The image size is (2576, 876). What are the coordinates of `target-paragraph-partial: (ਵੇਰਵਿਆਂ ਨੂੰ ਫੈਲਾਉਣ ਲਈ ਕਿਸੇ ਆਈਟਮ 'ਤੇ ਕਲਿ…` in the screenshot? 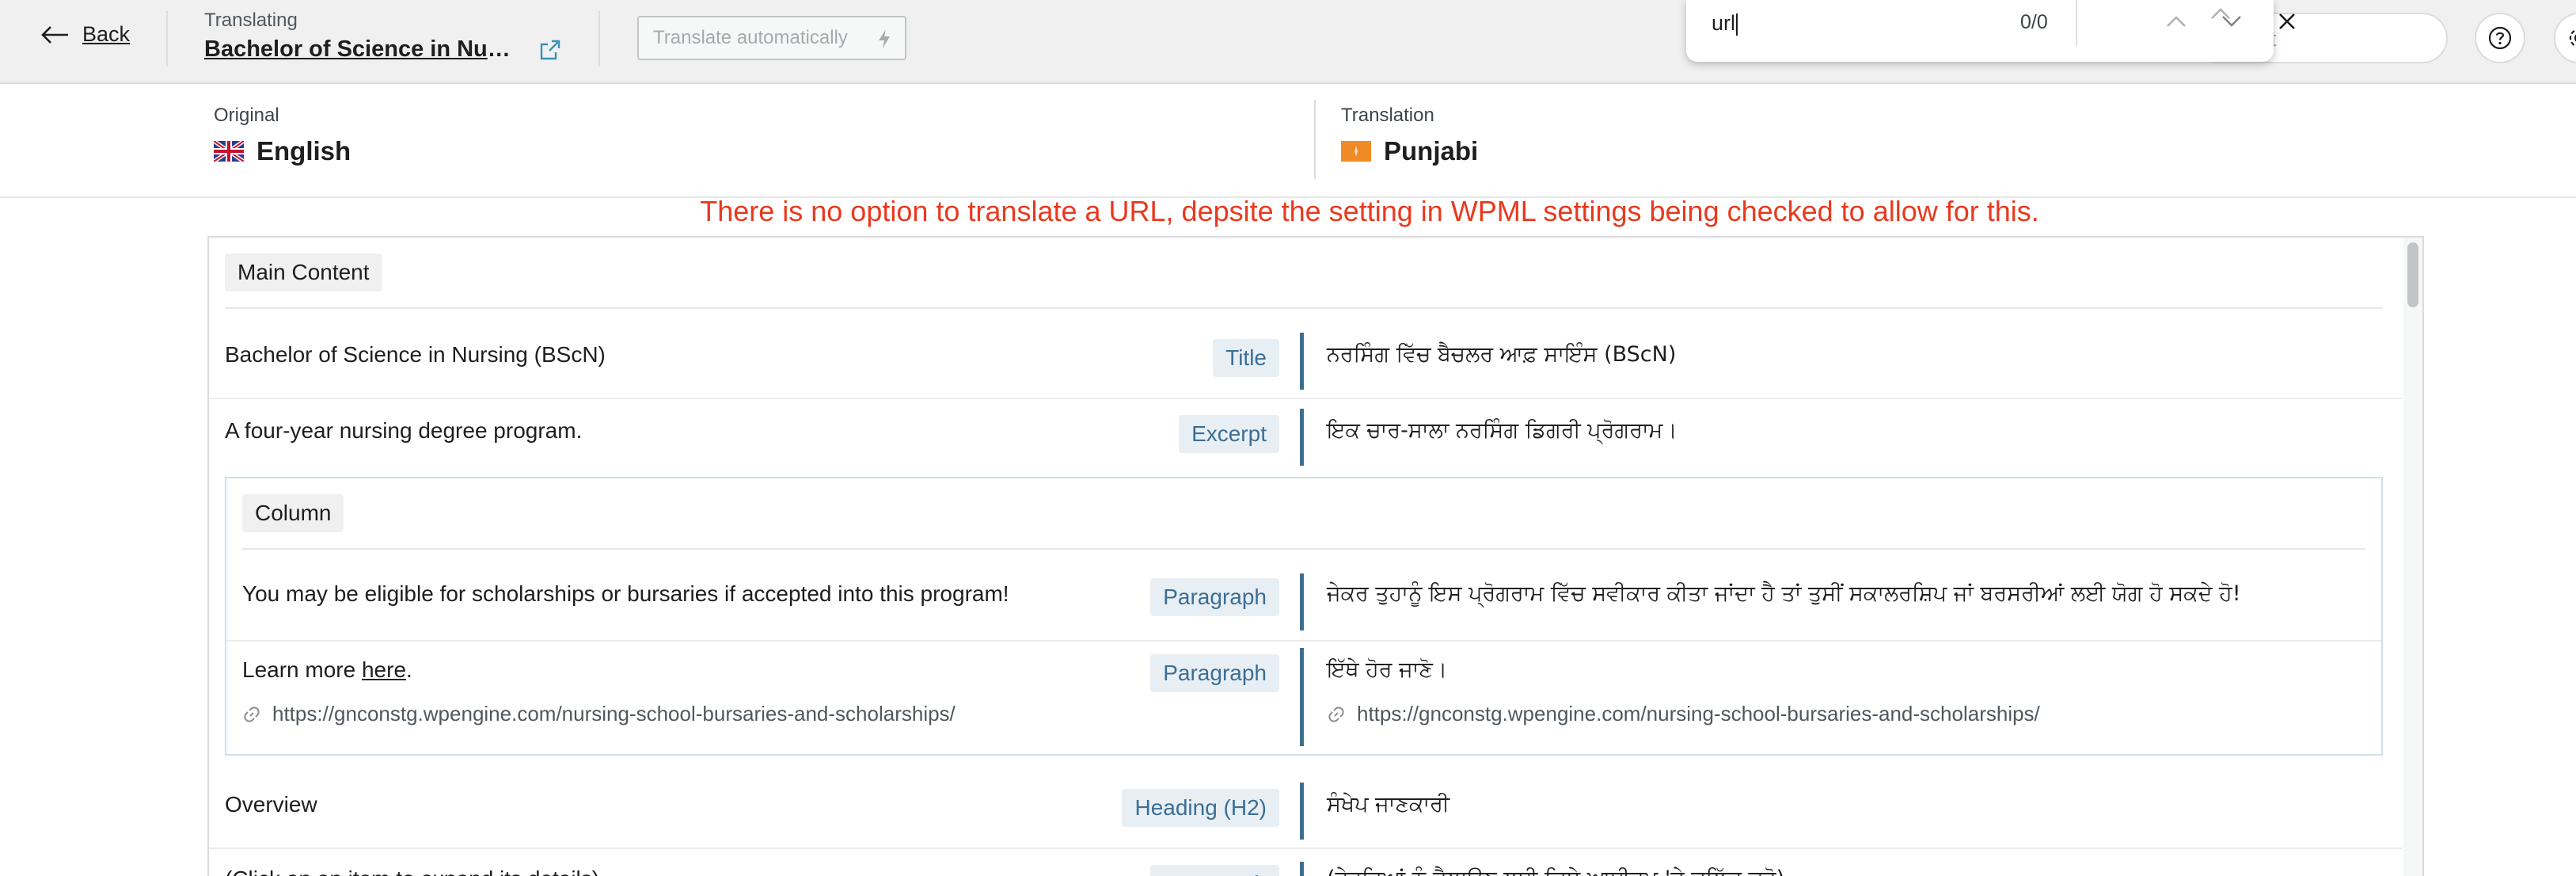 It's located at (1556, 871).